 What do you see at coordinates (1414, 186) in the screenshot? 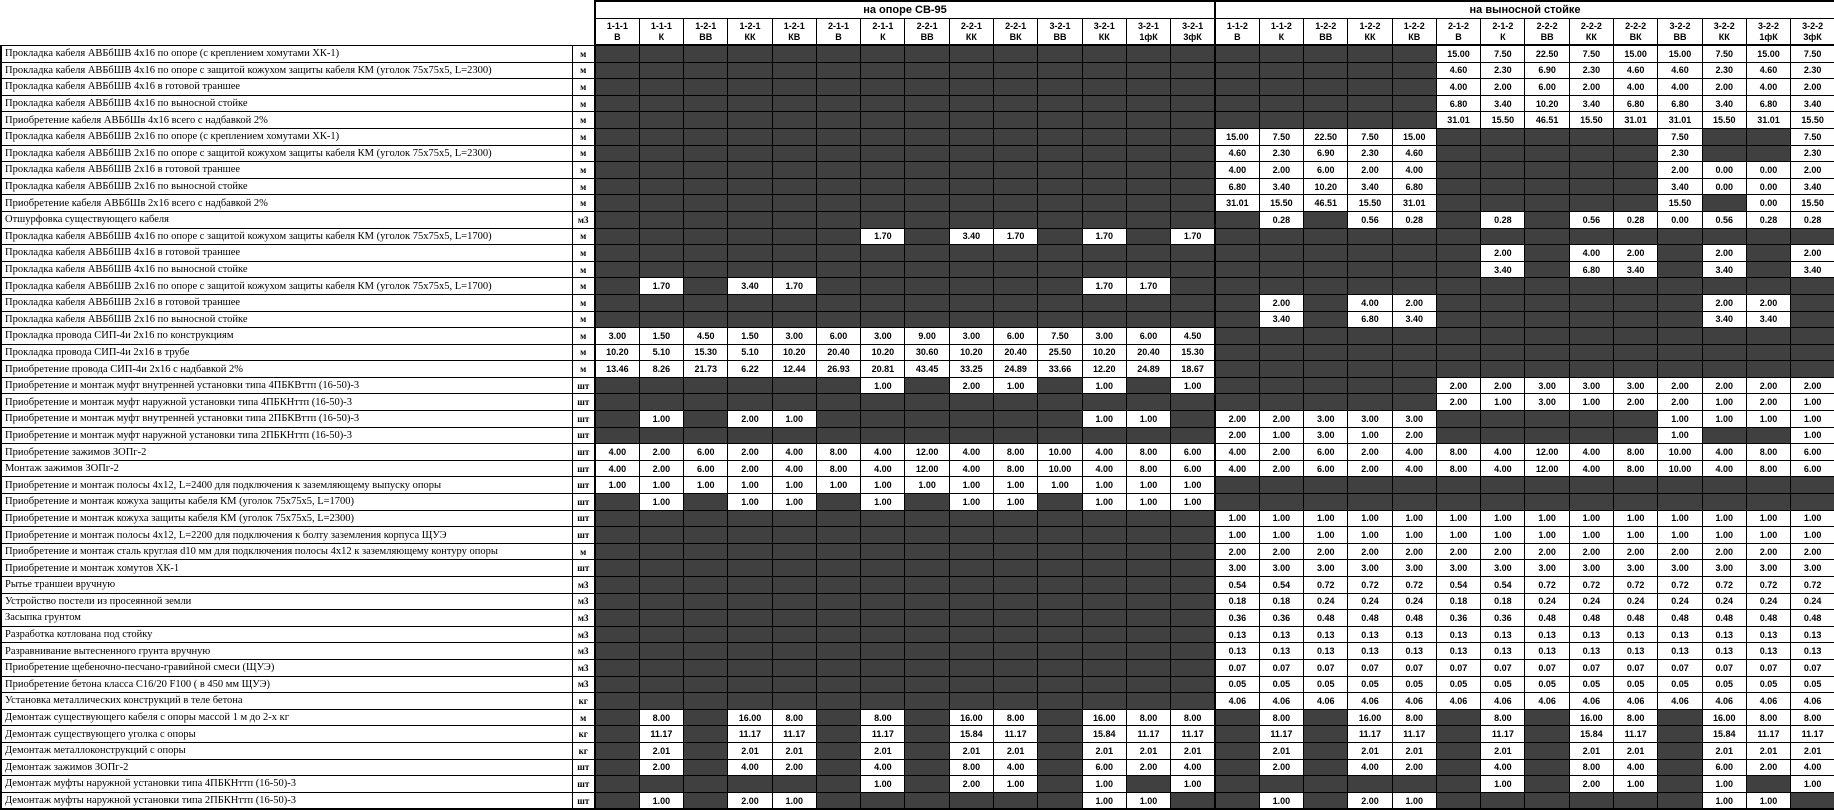
I see `quantity-cell: 6.80` at bounding box center [1414, 186].